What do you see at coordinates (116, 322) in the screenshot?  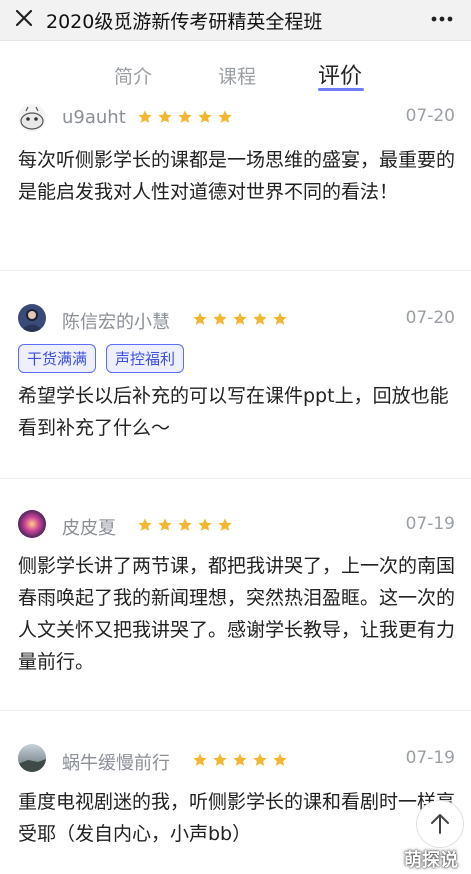 I see `user-name: 陈信宏的小慧` at bounding box center [116, 322].